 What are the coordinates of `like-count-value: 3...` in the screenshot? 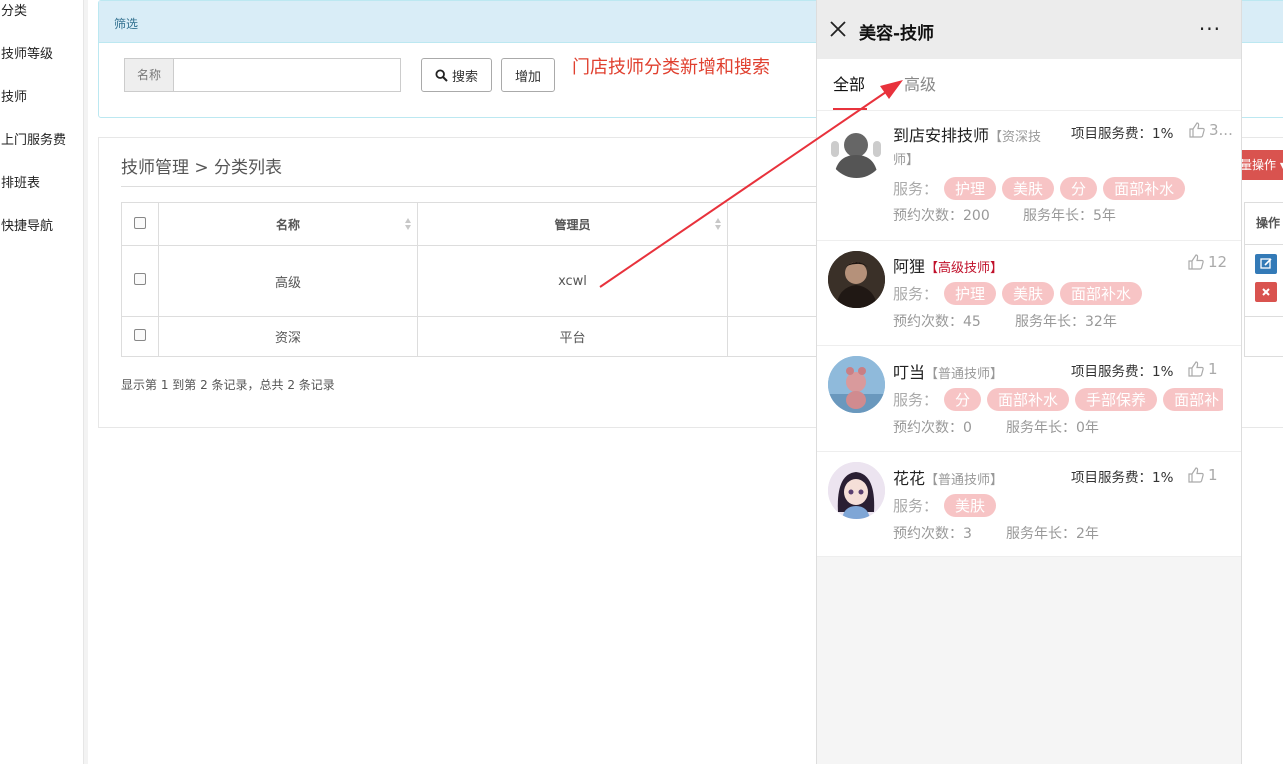 It's located at (1221, 130).